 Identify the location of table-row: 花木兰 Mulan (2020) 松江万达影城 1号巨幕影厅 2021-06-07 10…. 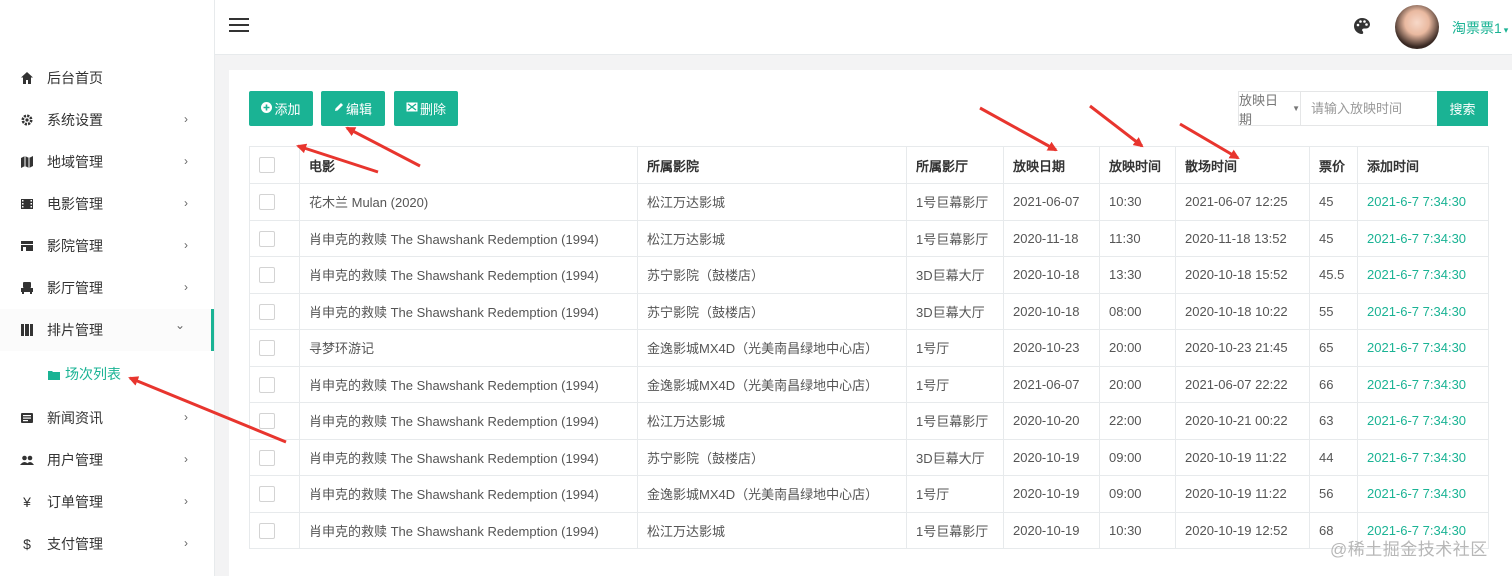
(869, 202).